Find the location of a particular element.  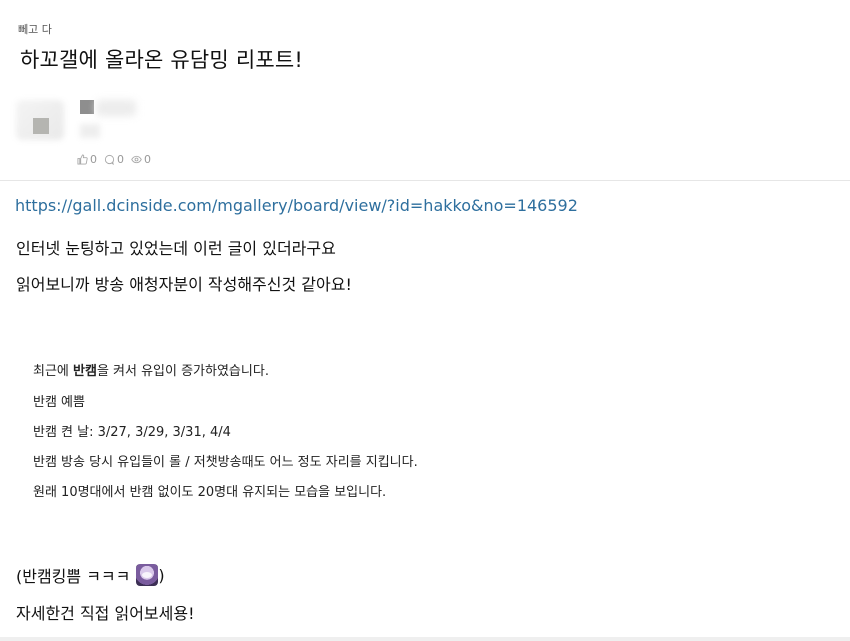

comment-stat: 0 is located at coordinates (114, 159).